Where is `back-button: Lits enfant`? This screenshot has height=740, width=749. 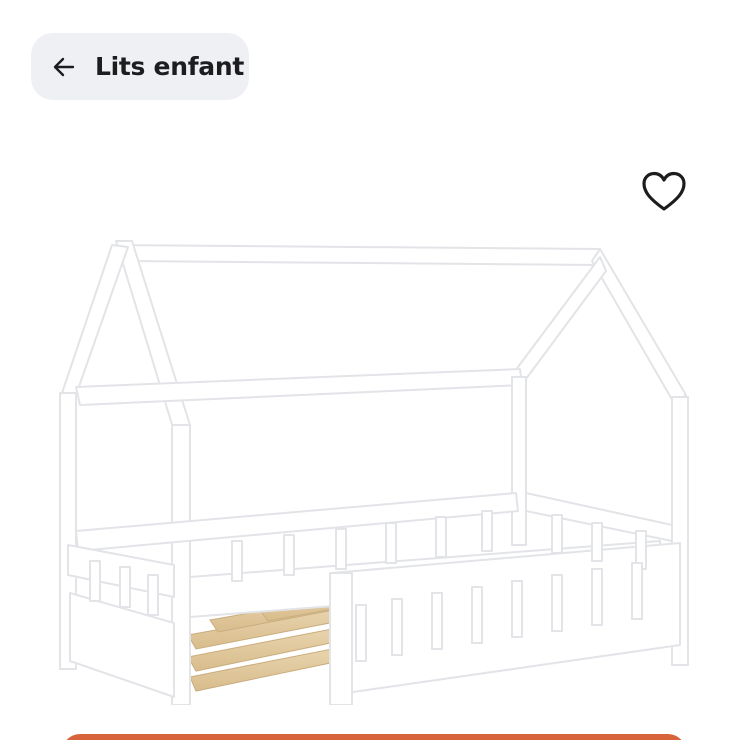 back-button: Lits enfant is located at coordinates (140, 66).